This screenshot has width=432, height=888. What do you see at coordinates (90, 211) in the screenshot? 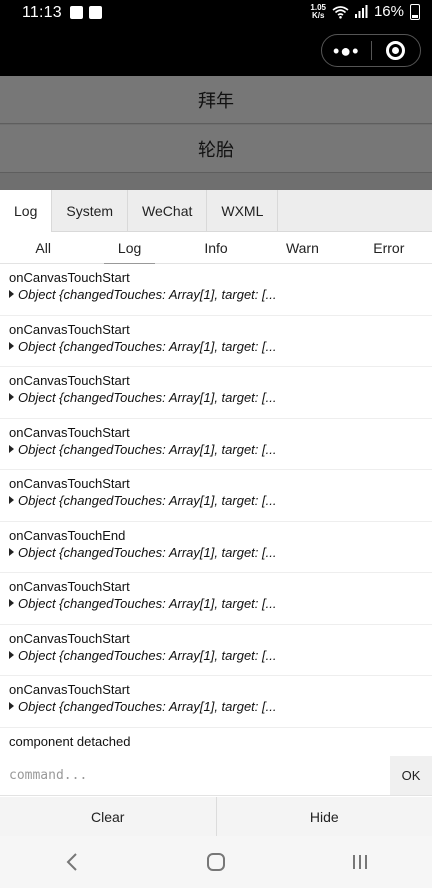
I see `tab-system: System` at bounding box center [90, 211].